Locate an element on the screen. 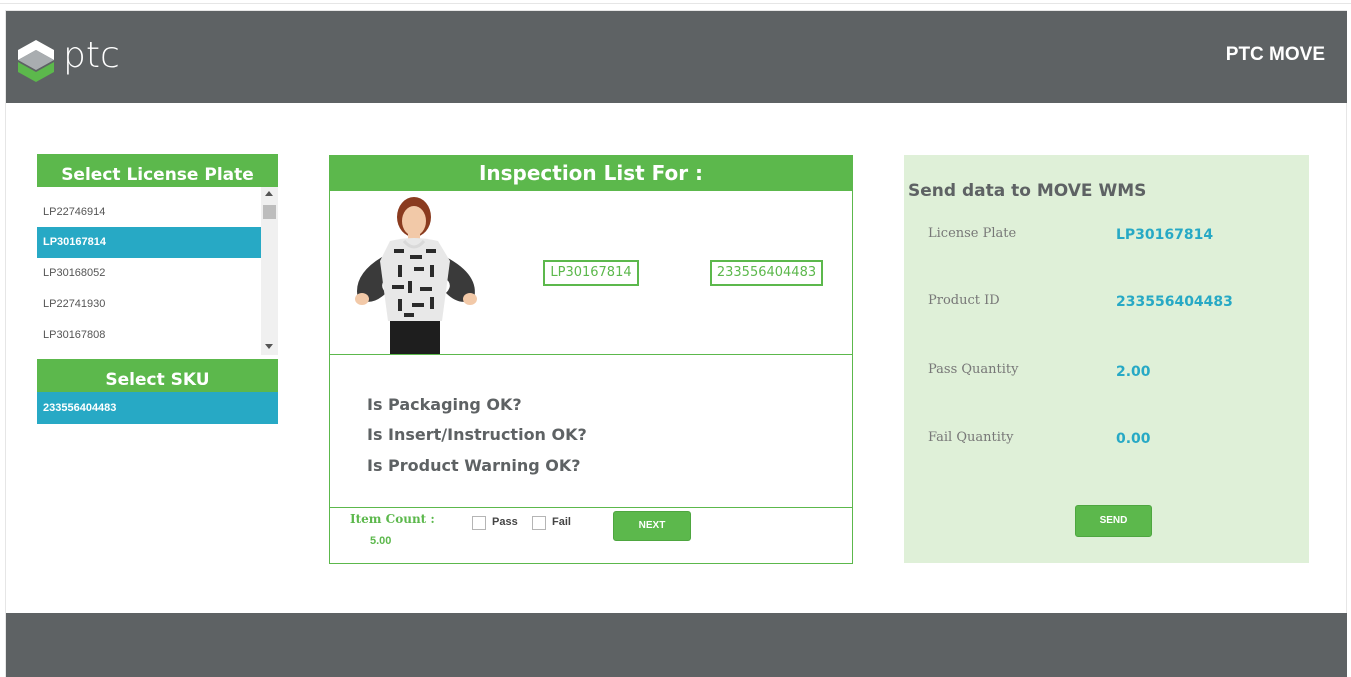 Image resolution: width=1351 pixels, height=677 pixels. send-panel-title: Send data to MOVE WMS is located at coordinates (1027, 191).